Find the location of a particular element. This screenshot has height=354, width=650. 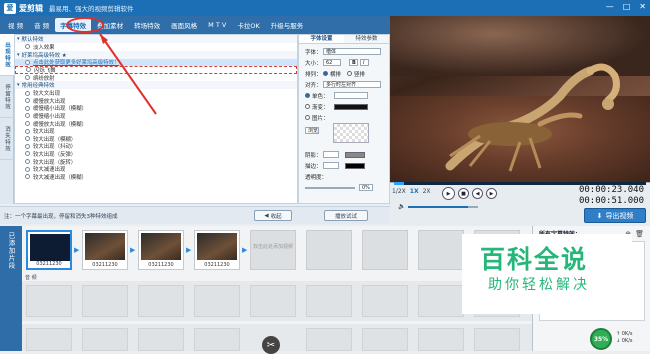

browse-button: 浏览 is located at coordinates (312, 130).